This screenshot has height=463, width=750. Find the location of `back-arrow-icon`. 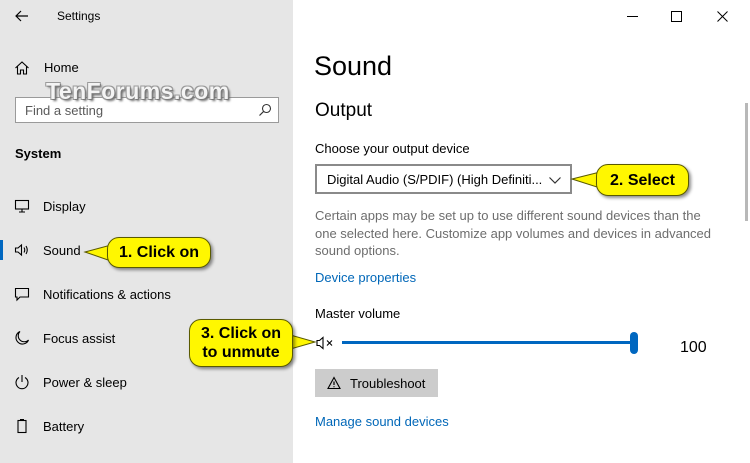

back-arrow-icon is located at coordinates (21, 16).